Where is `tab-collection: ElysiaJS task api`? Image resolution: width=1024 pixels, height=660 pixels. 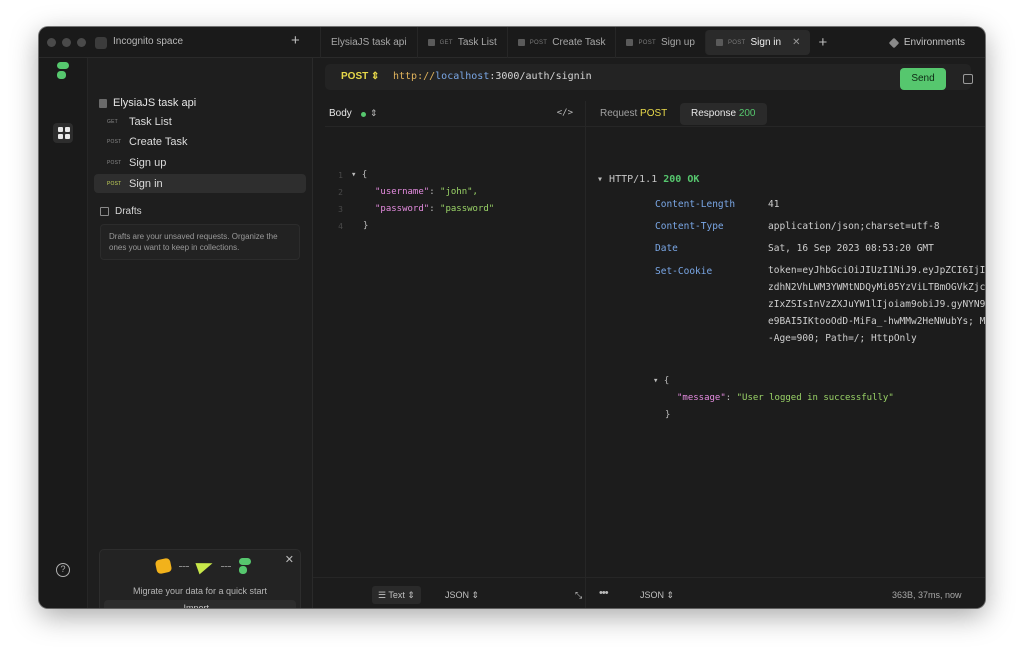
tab-collection: ElysiaJS task api is located at coordinates (368, 42).